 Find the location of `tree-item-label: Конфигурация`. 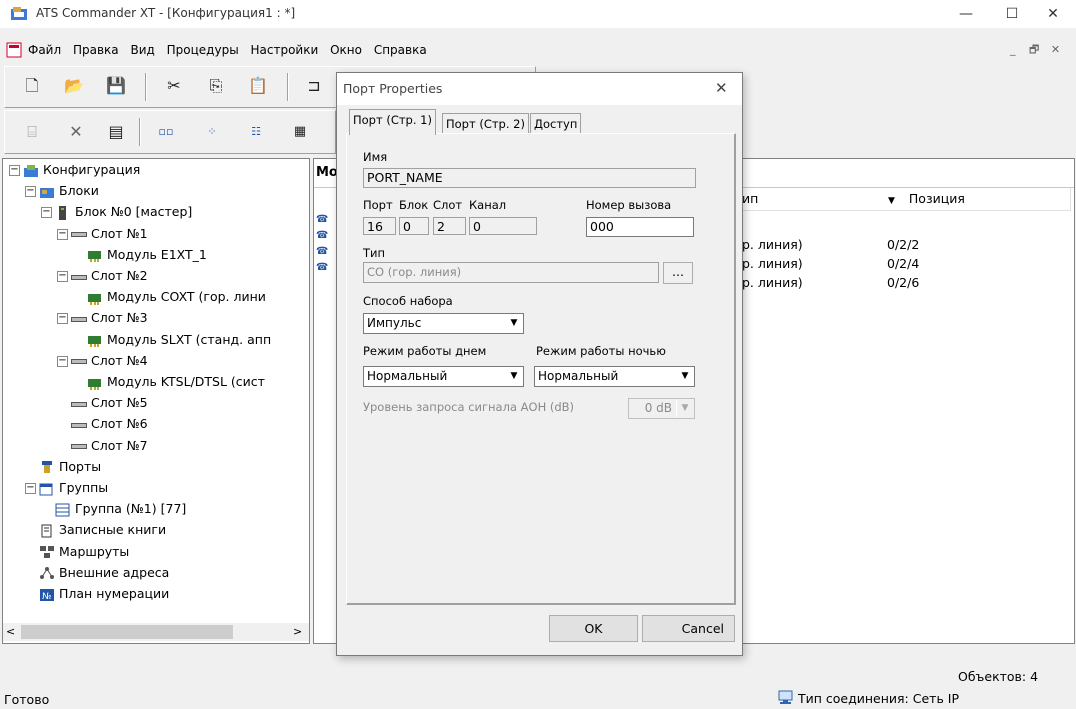

tree-item-label: Конфигурация is located at coordinates (92, 169).